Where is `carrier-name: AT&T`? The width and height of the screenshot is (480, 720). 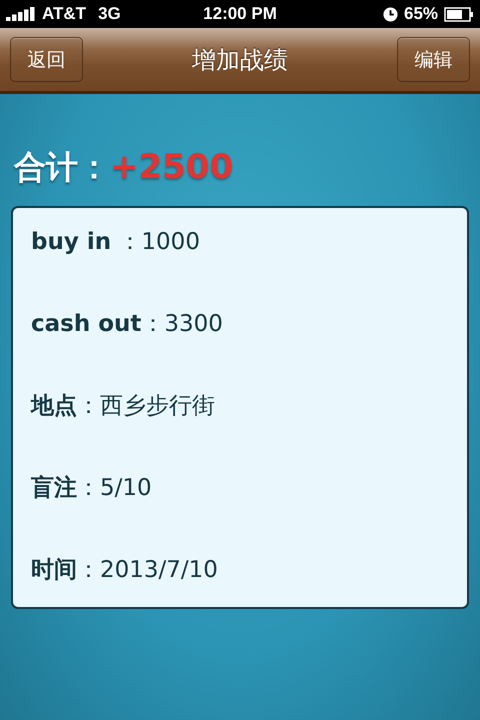 carrier-name: AT&T is located at coordinates (64, 14).